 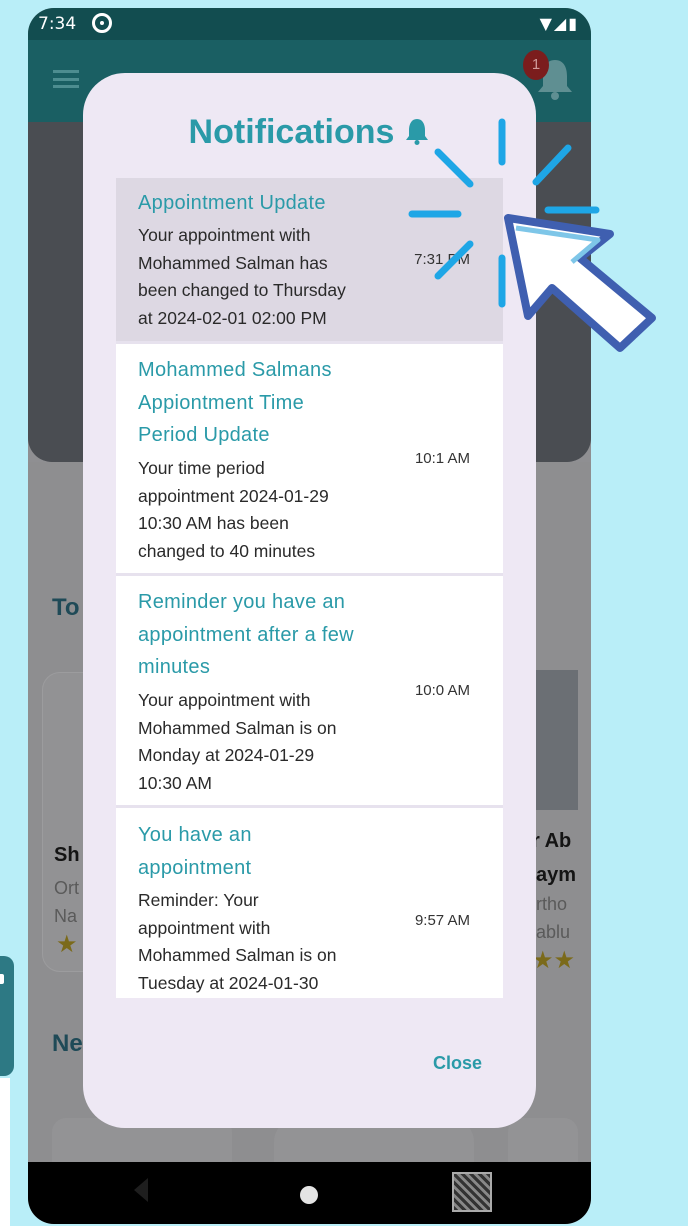 What do you see at coordinates (552, 904) in the screenshot?
I see `card-right-specialty: rtho` at bounding box center [552, 904].